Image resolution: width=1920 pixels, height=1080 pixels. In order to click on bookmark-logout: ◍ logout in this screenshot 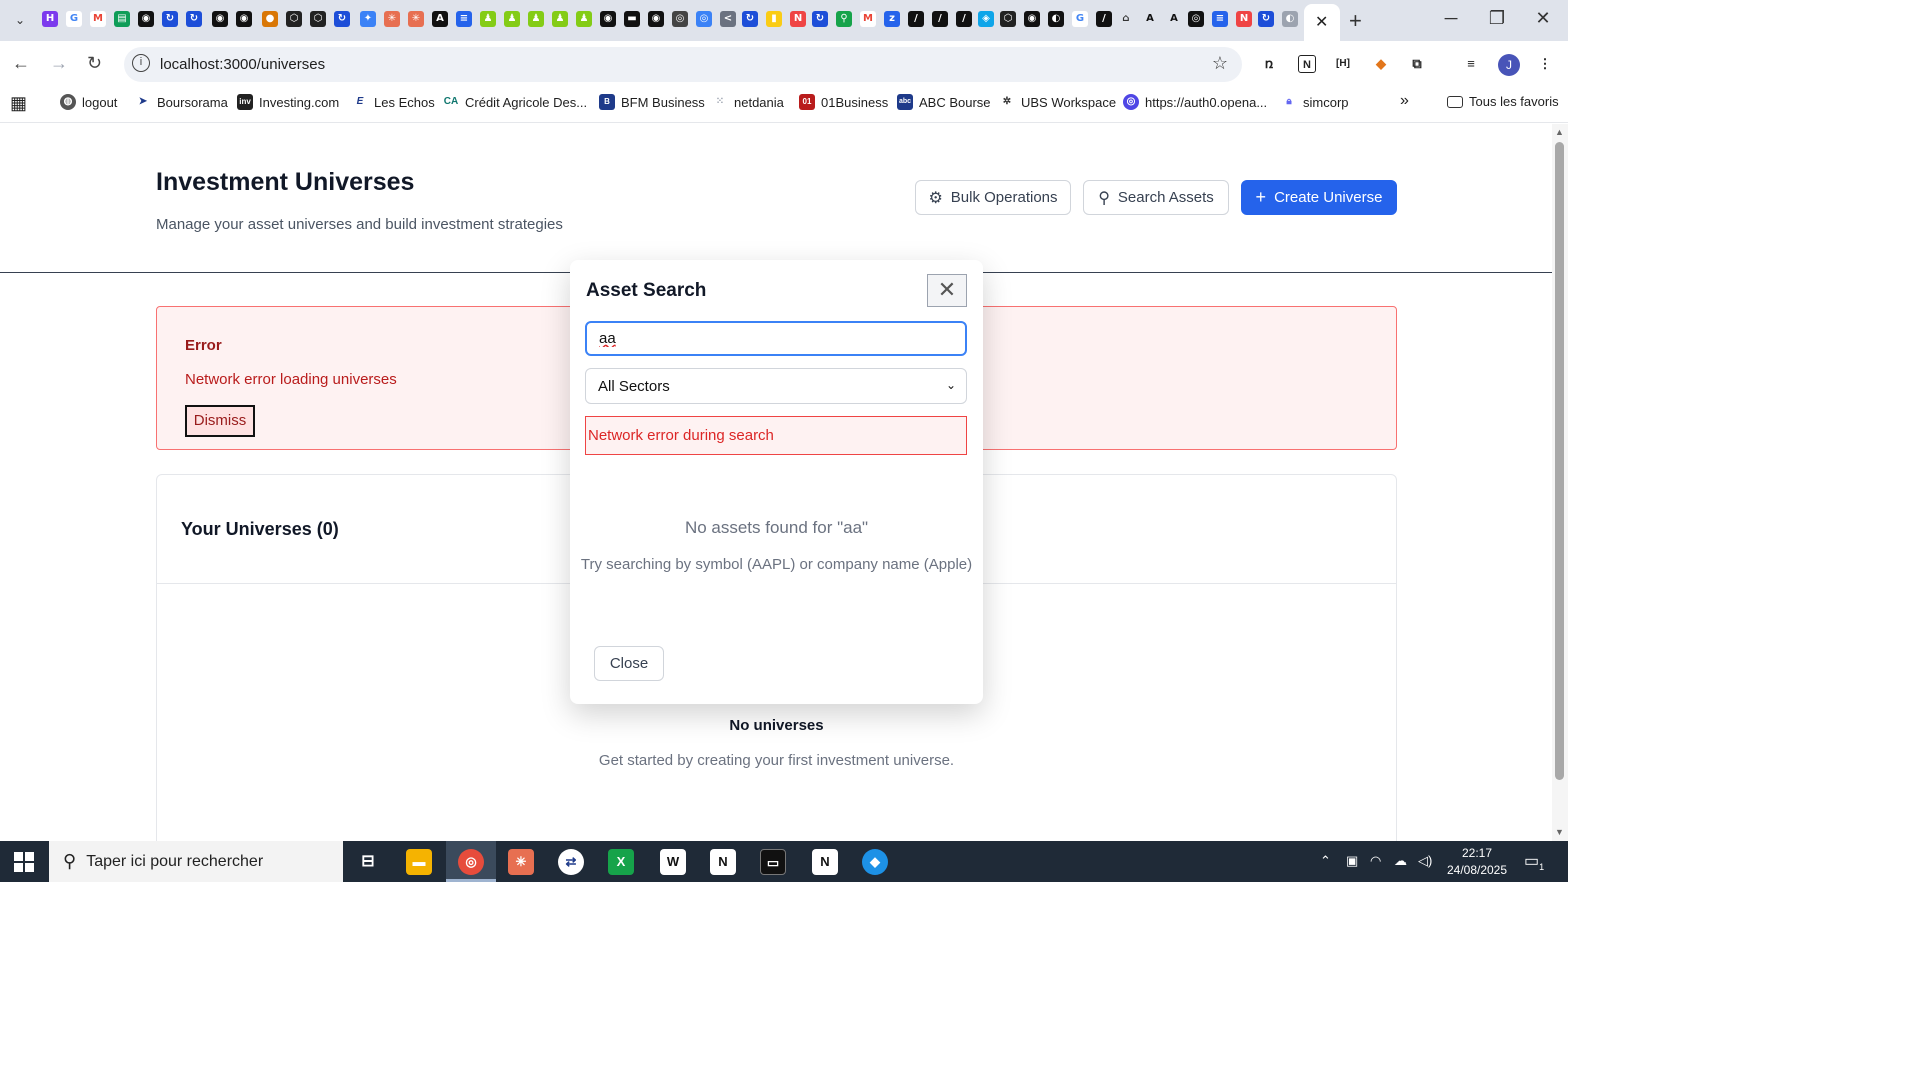, I will do `click(88, 102)`.